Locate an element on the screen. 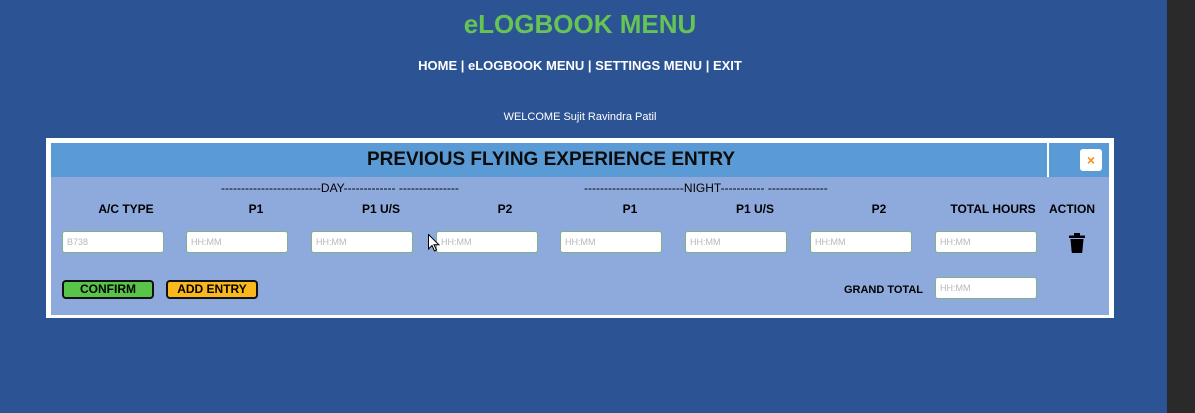  column-header-day-p1: P1 is located at coordinates (256, 209).